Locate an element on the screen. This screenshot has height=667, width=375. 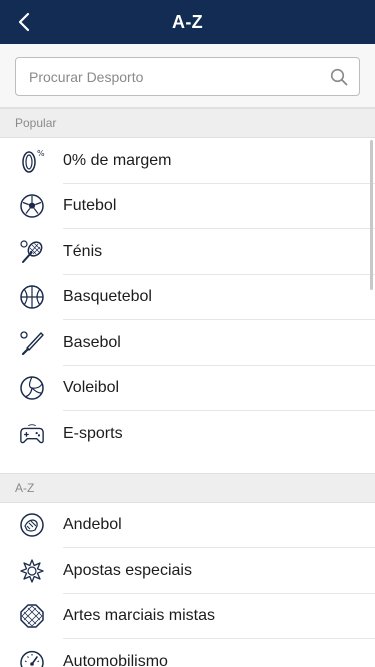
list-item-label: Artes marciais mistas is located at coordinates (139, 616).